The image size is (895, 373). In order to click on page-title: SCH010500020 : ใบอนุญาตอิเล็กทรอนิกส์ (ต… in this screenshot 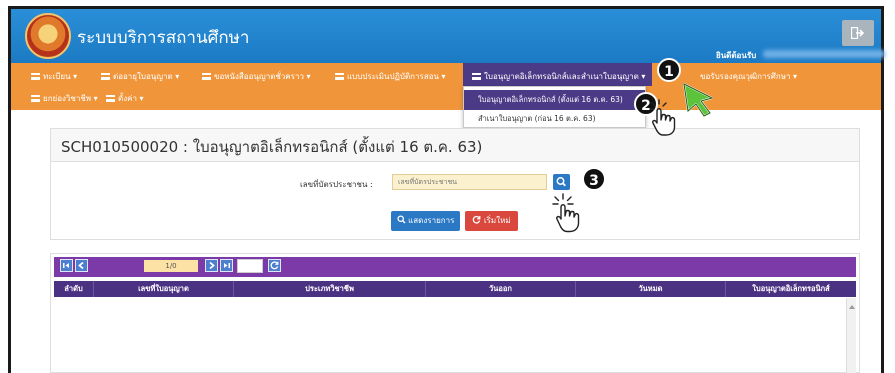, I will do `click(272, 147)`.